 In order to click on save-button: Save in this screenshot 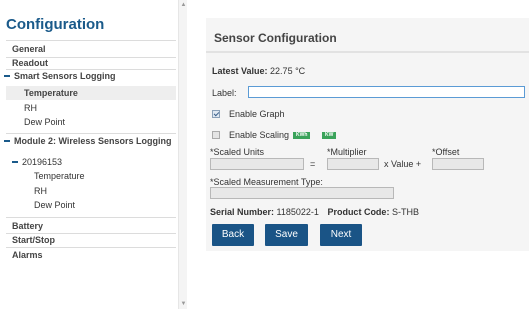, I will do `click(286, 235)`.